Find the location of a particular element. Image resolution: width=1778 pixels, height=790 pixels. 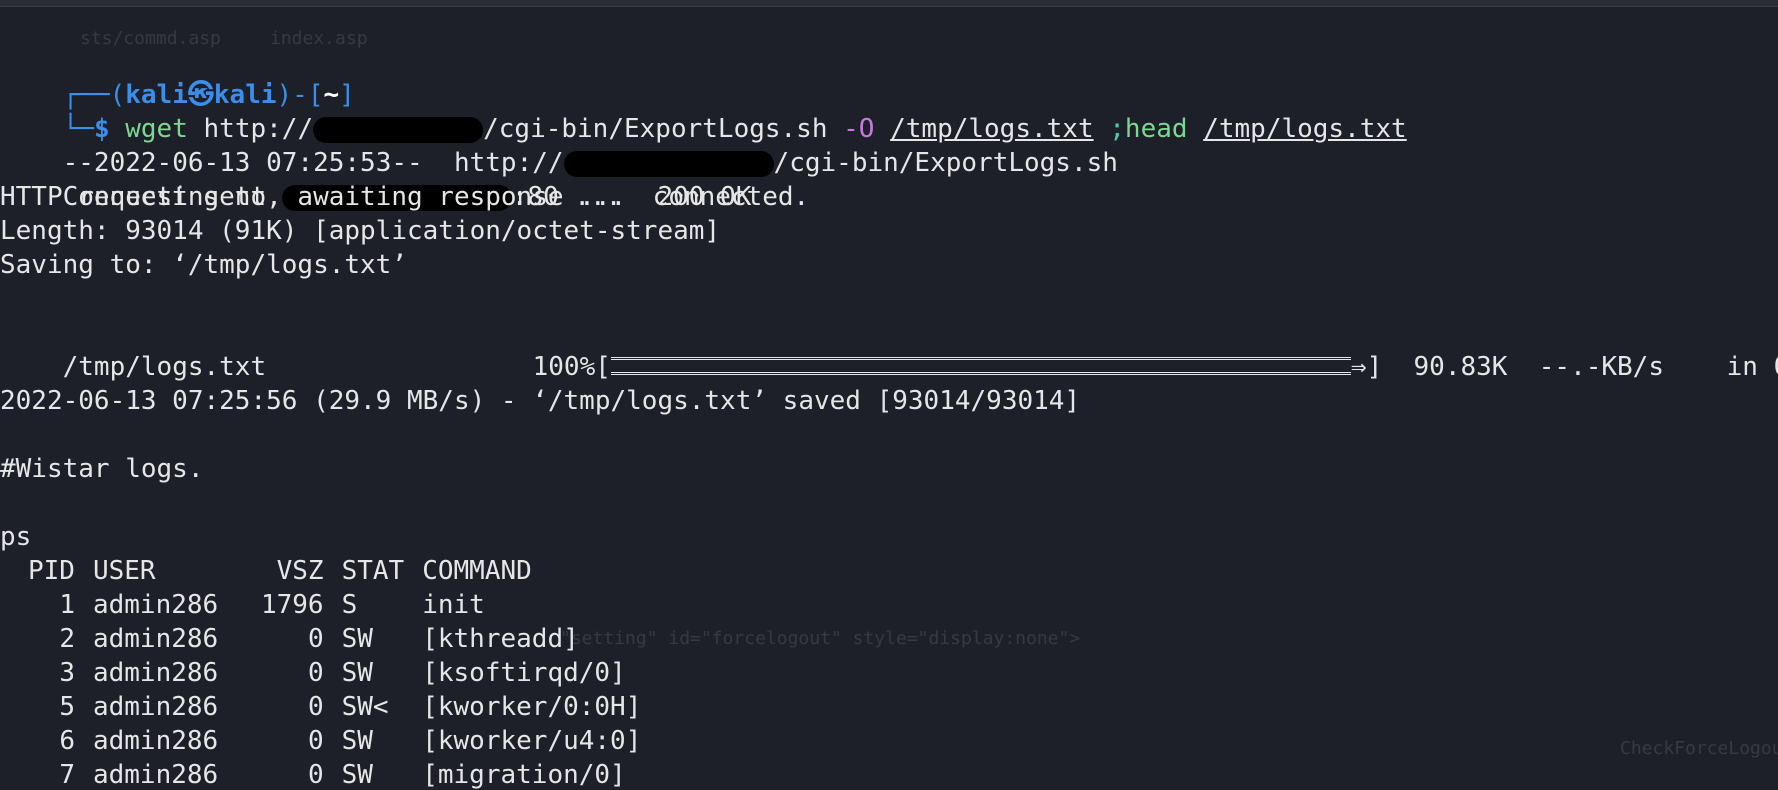

progress-file: /tmp/logs.txt is located at coordinates (164, 367).